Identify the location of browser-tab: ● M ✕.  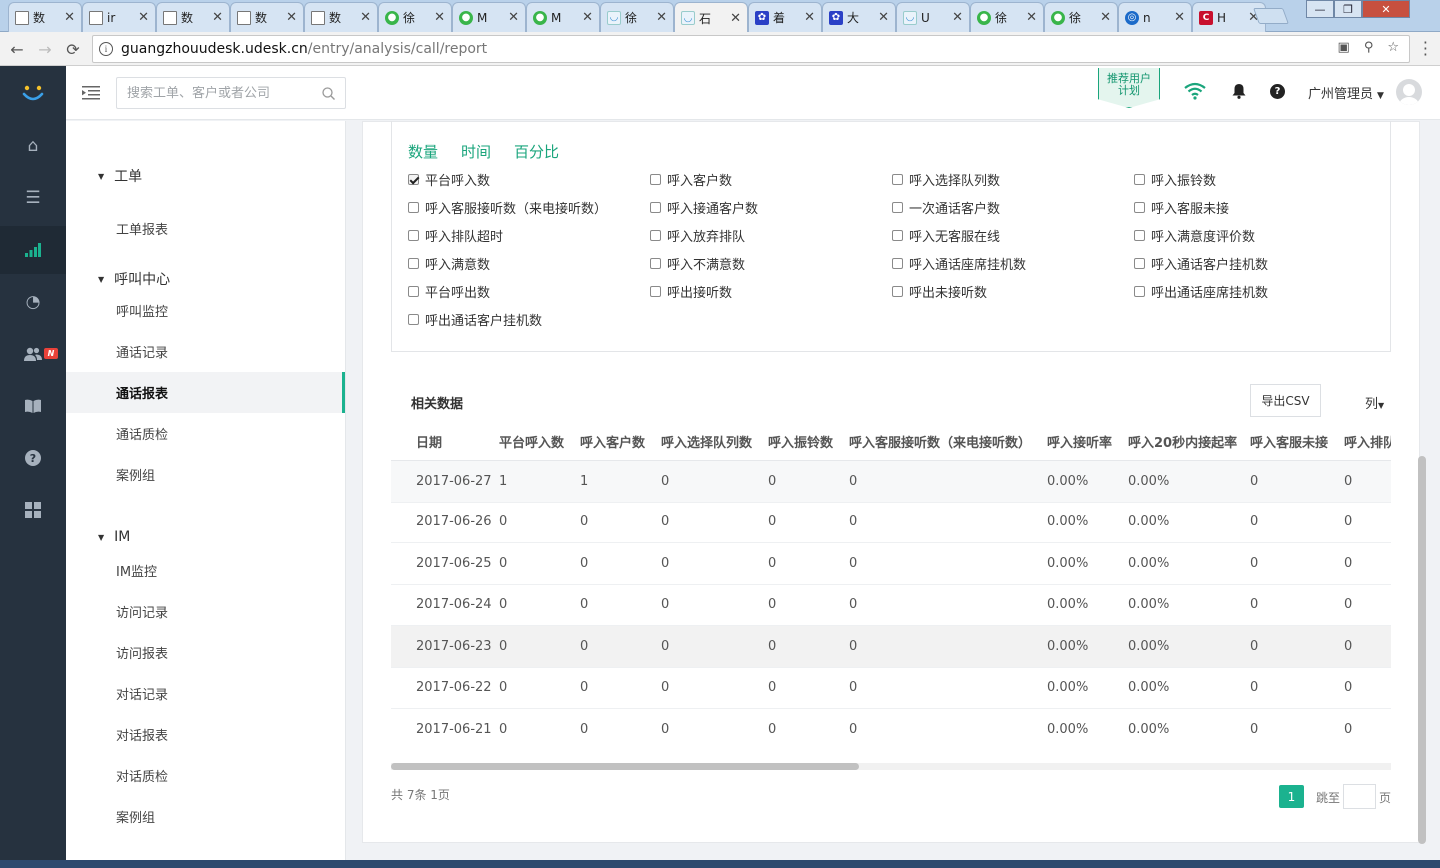
(563, 17).